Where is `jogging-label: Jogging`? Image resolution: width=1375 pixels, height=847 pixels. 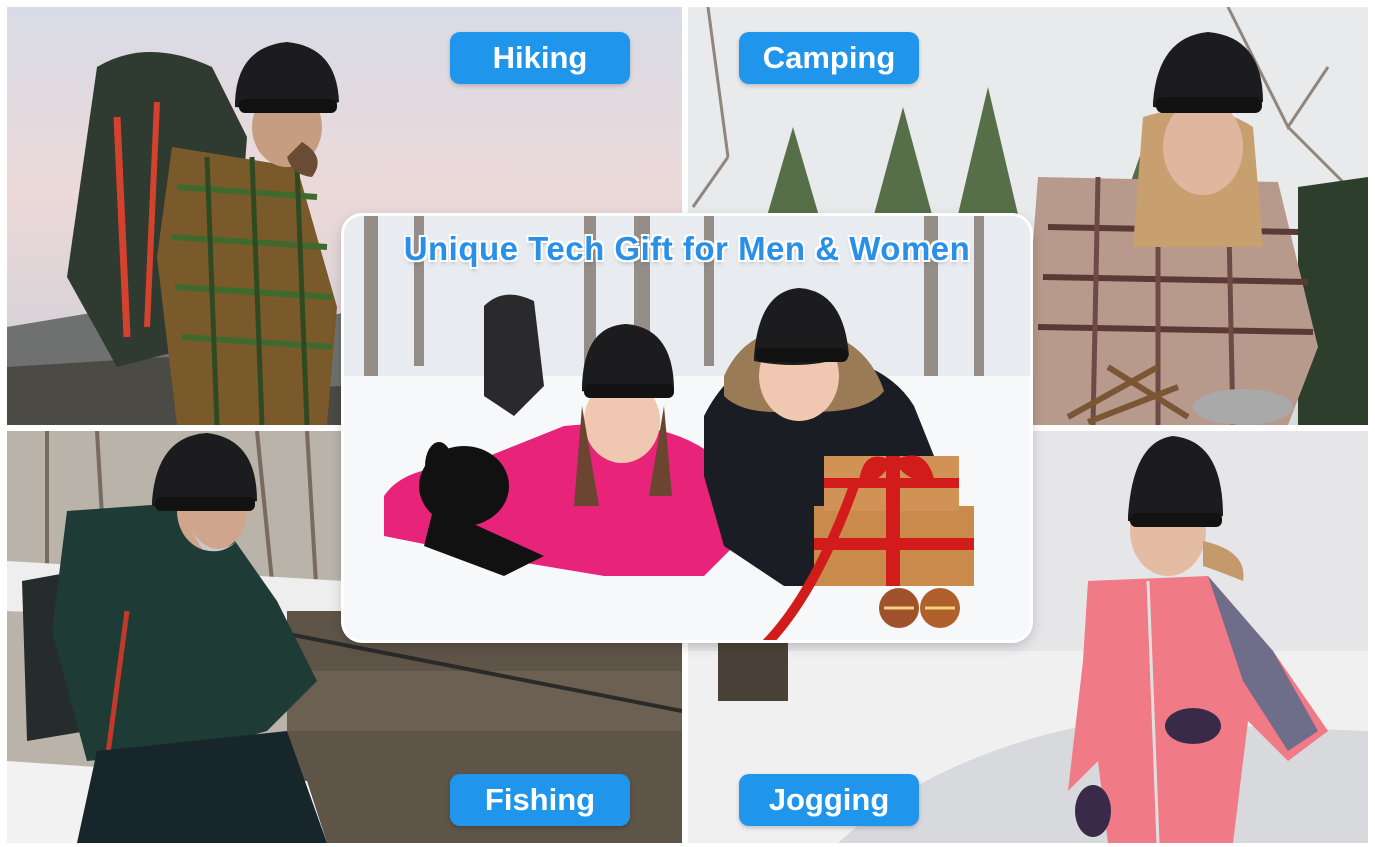
jogging-label: Jogging is located at coordinates (829, 800).